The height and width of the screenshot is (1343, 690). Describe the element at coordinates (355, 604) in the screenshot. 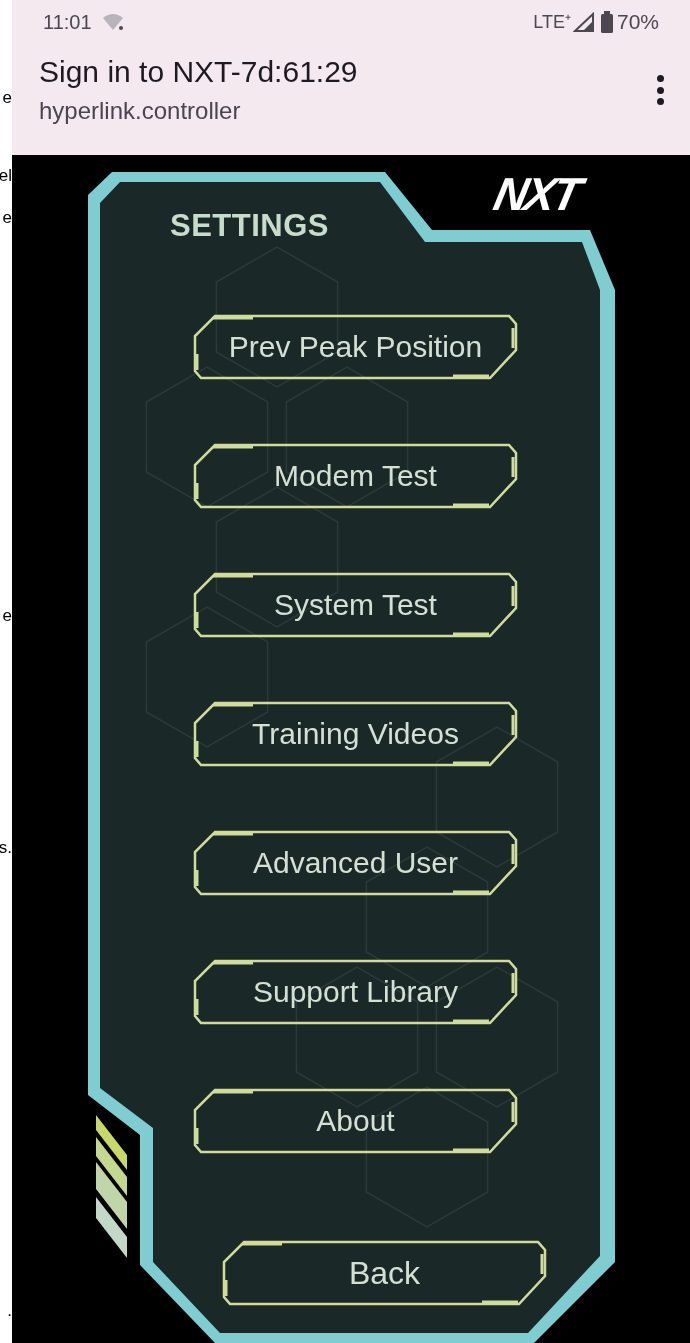

I see `menu-button: System Test` at that location.